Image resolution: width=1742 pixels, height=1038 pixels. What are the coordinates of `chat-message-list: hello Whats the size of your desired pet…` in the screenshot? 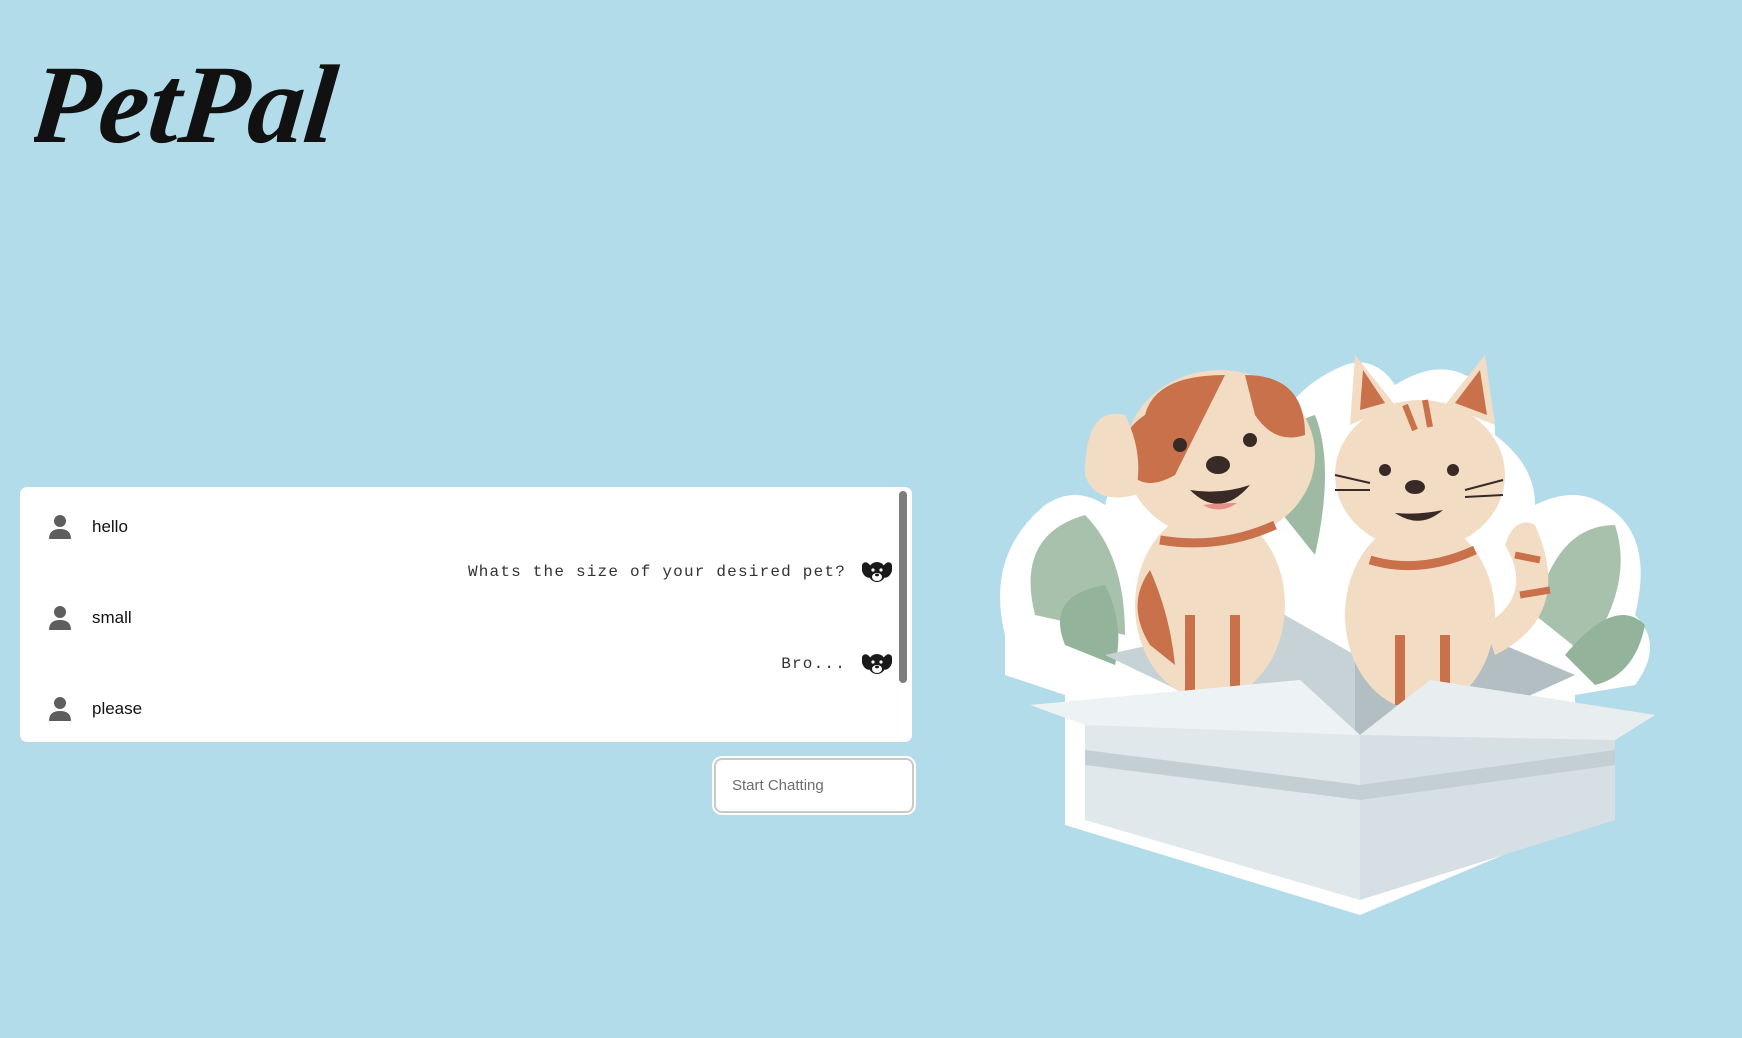 It's located at (458, 614).